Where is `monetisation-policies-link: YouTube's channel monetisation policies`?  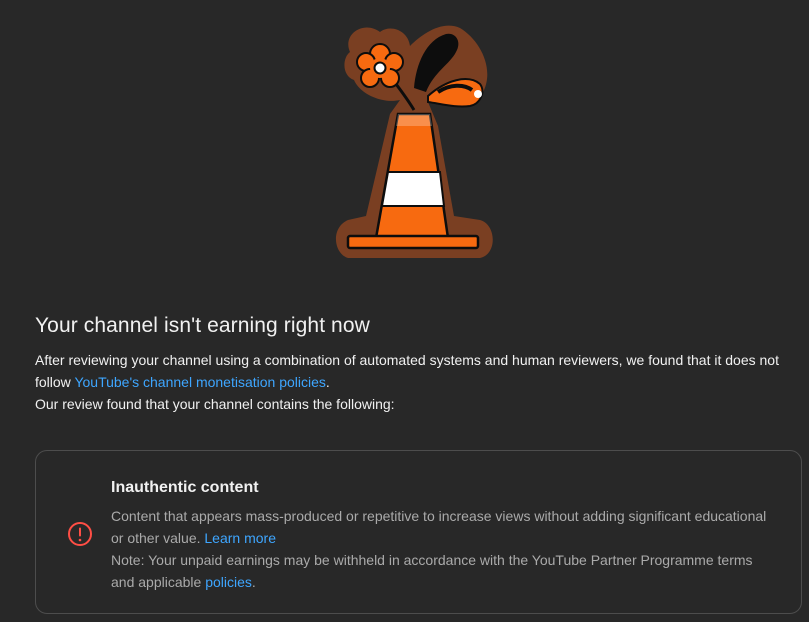
monetisation-policies-link: YouTube's channel monetisation policies is located at coordinates (199, 382).